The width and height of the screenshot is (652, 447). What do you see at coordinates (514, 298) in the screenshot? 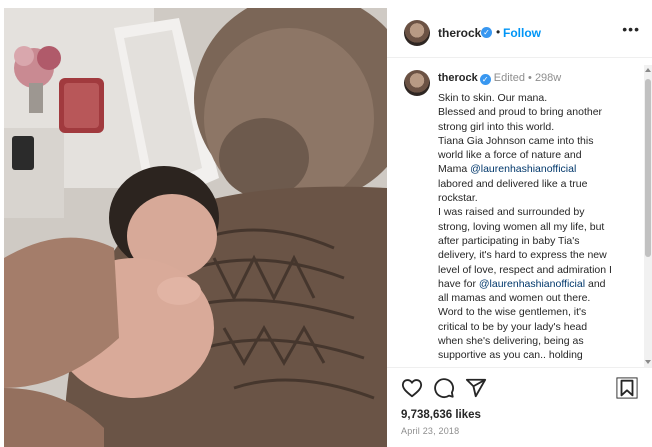
I see `caption-line: all mamas and women out there.` at bounding box center [514, 298].